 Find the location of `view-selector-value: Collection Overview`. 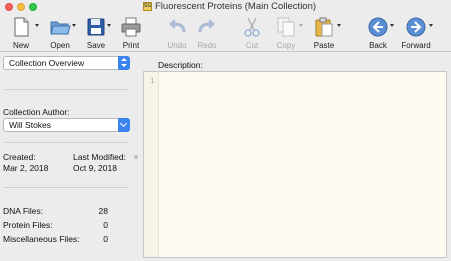

view-selector-value: Collection Overview is located at coordinates (47, 63).